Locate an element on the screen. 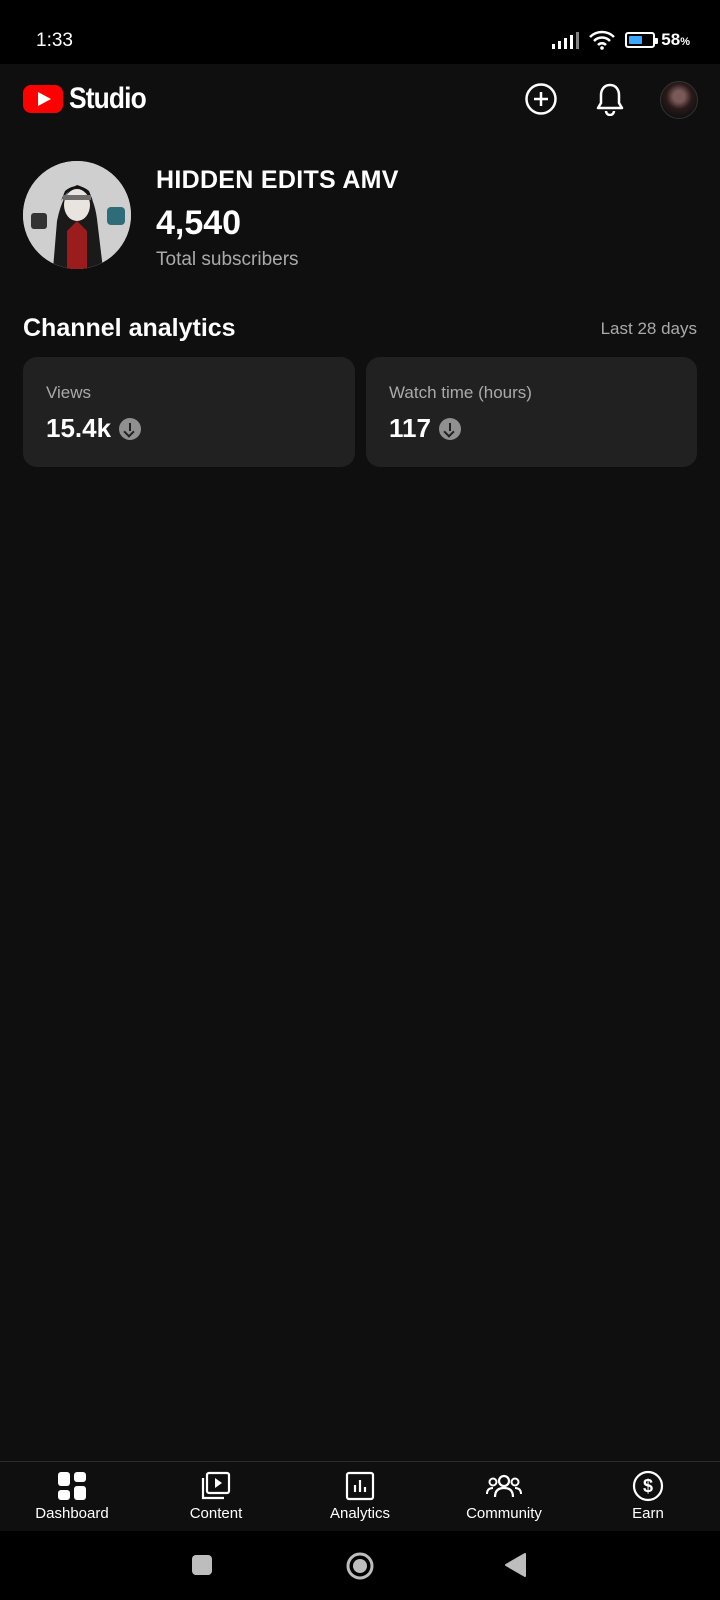 Image resolution: width=720 pixels, height=1600 pixels. subscriber-label: Total subscribers is located at coordinates (227, 259).